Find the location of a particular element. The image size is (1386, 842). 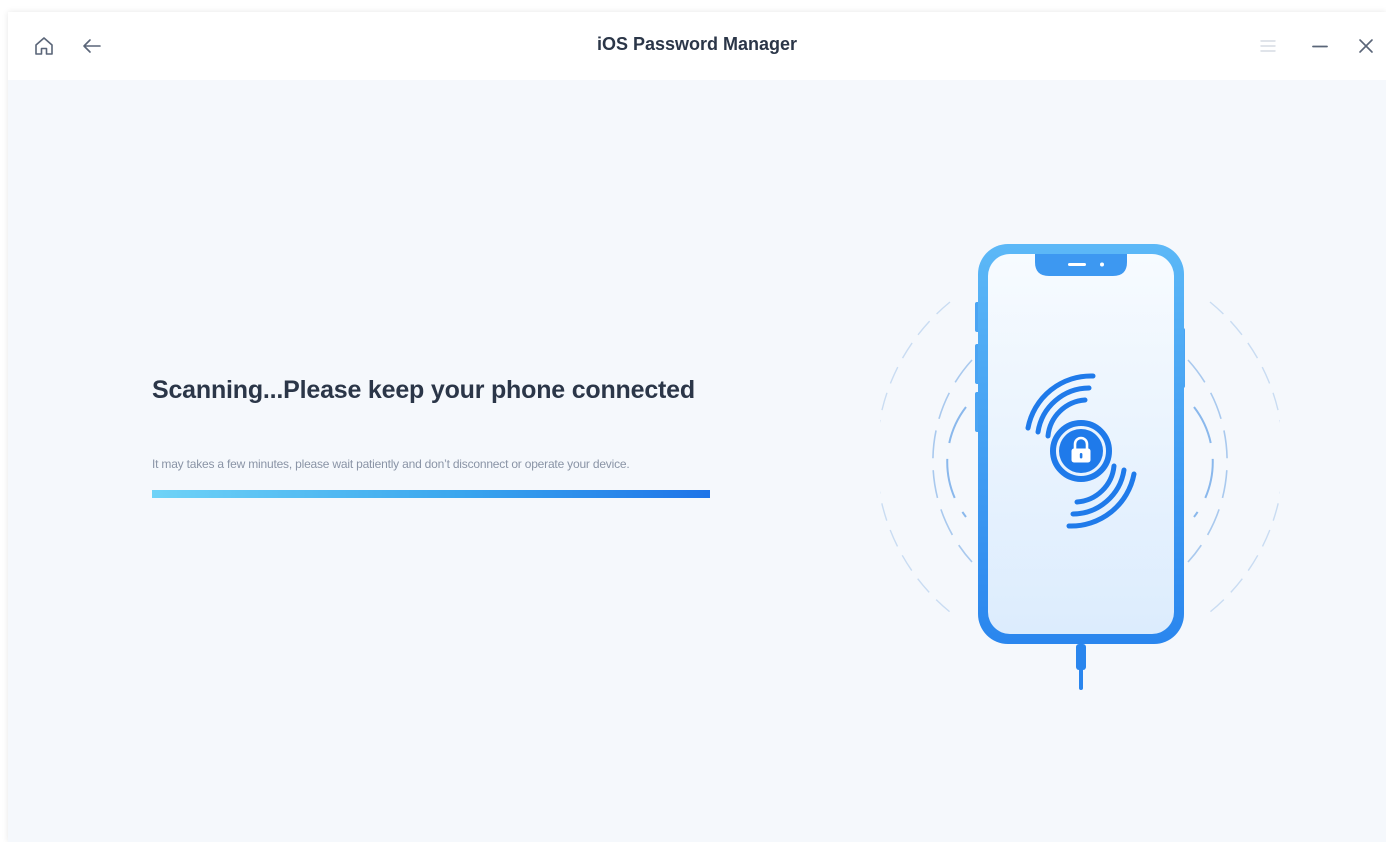

window-title: iOS Password Manager is located at coordinates (697, 44).